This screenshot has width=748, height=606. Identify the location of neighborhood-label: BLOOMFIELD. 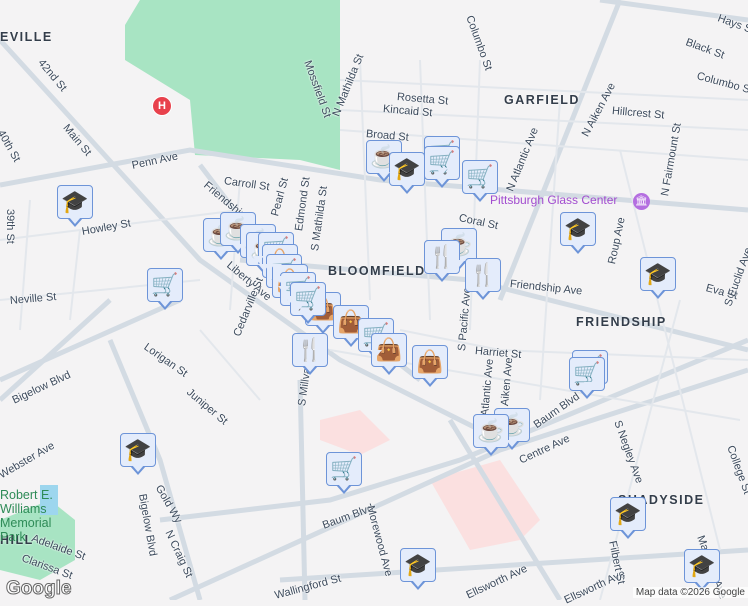
(377, 271).